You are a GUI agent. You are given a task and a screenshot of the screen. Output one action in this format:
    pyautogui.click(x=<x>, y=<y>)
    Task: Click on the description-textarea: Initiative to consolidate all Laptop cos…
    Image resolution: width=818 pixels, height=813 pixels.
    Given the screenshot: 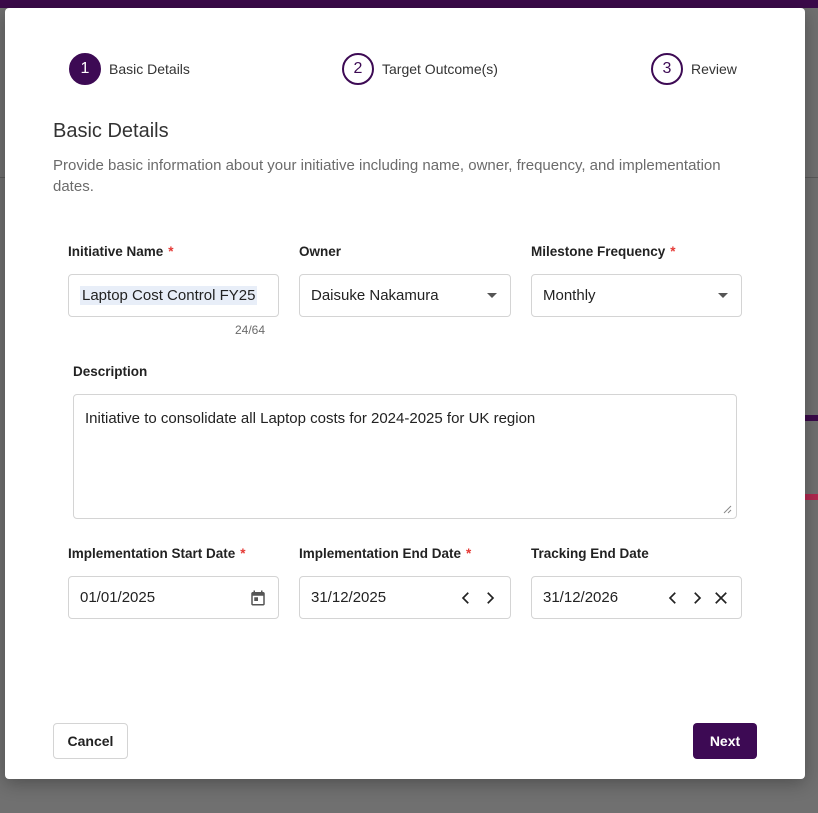 What is the action you would take?
    pyautogui.click(x=405, y=456)
    